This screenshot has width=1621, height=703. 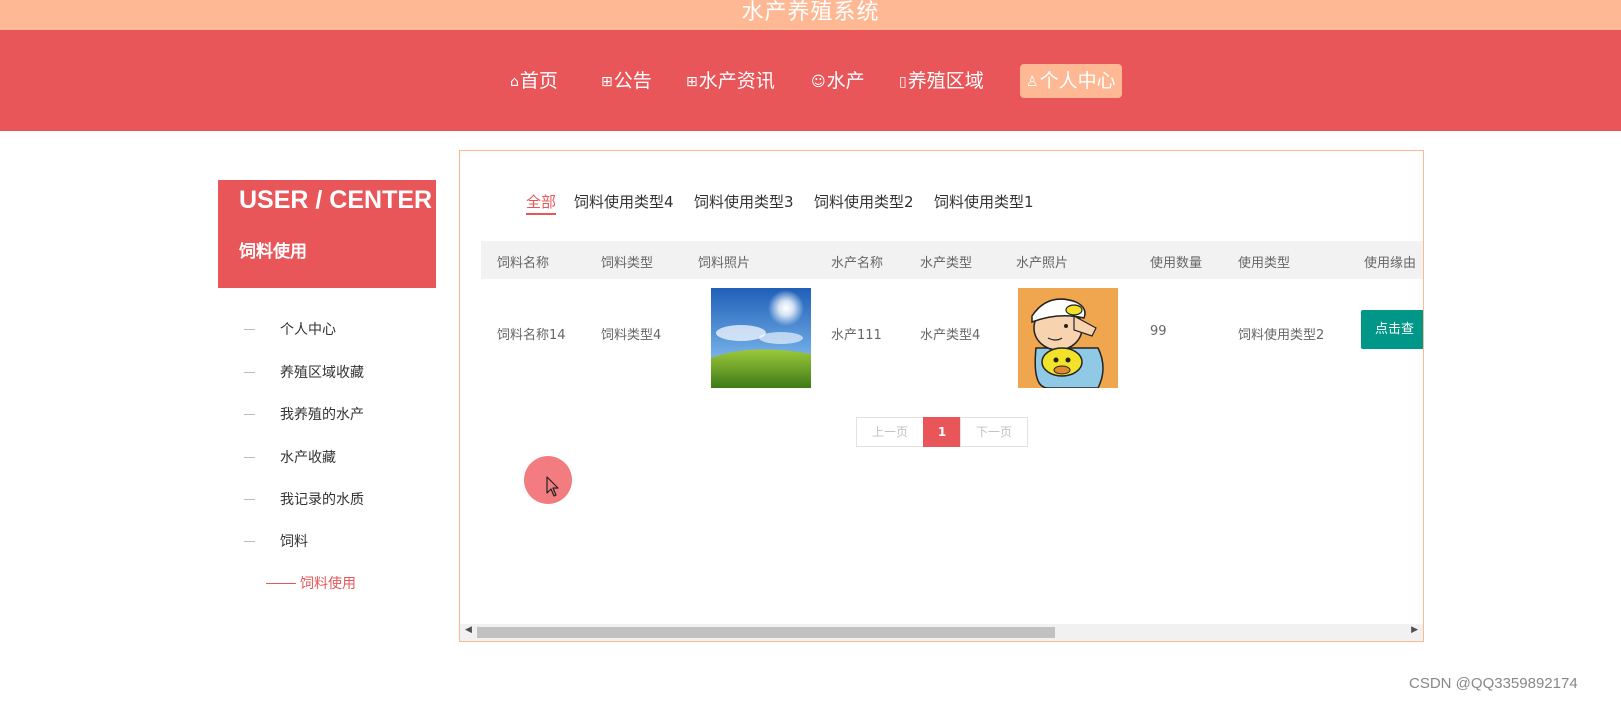 What do you see at coordinates (1414, 630) in the screenshot?
I see `scroll-right-icon: ▶` at bounding box center [1414, 630].